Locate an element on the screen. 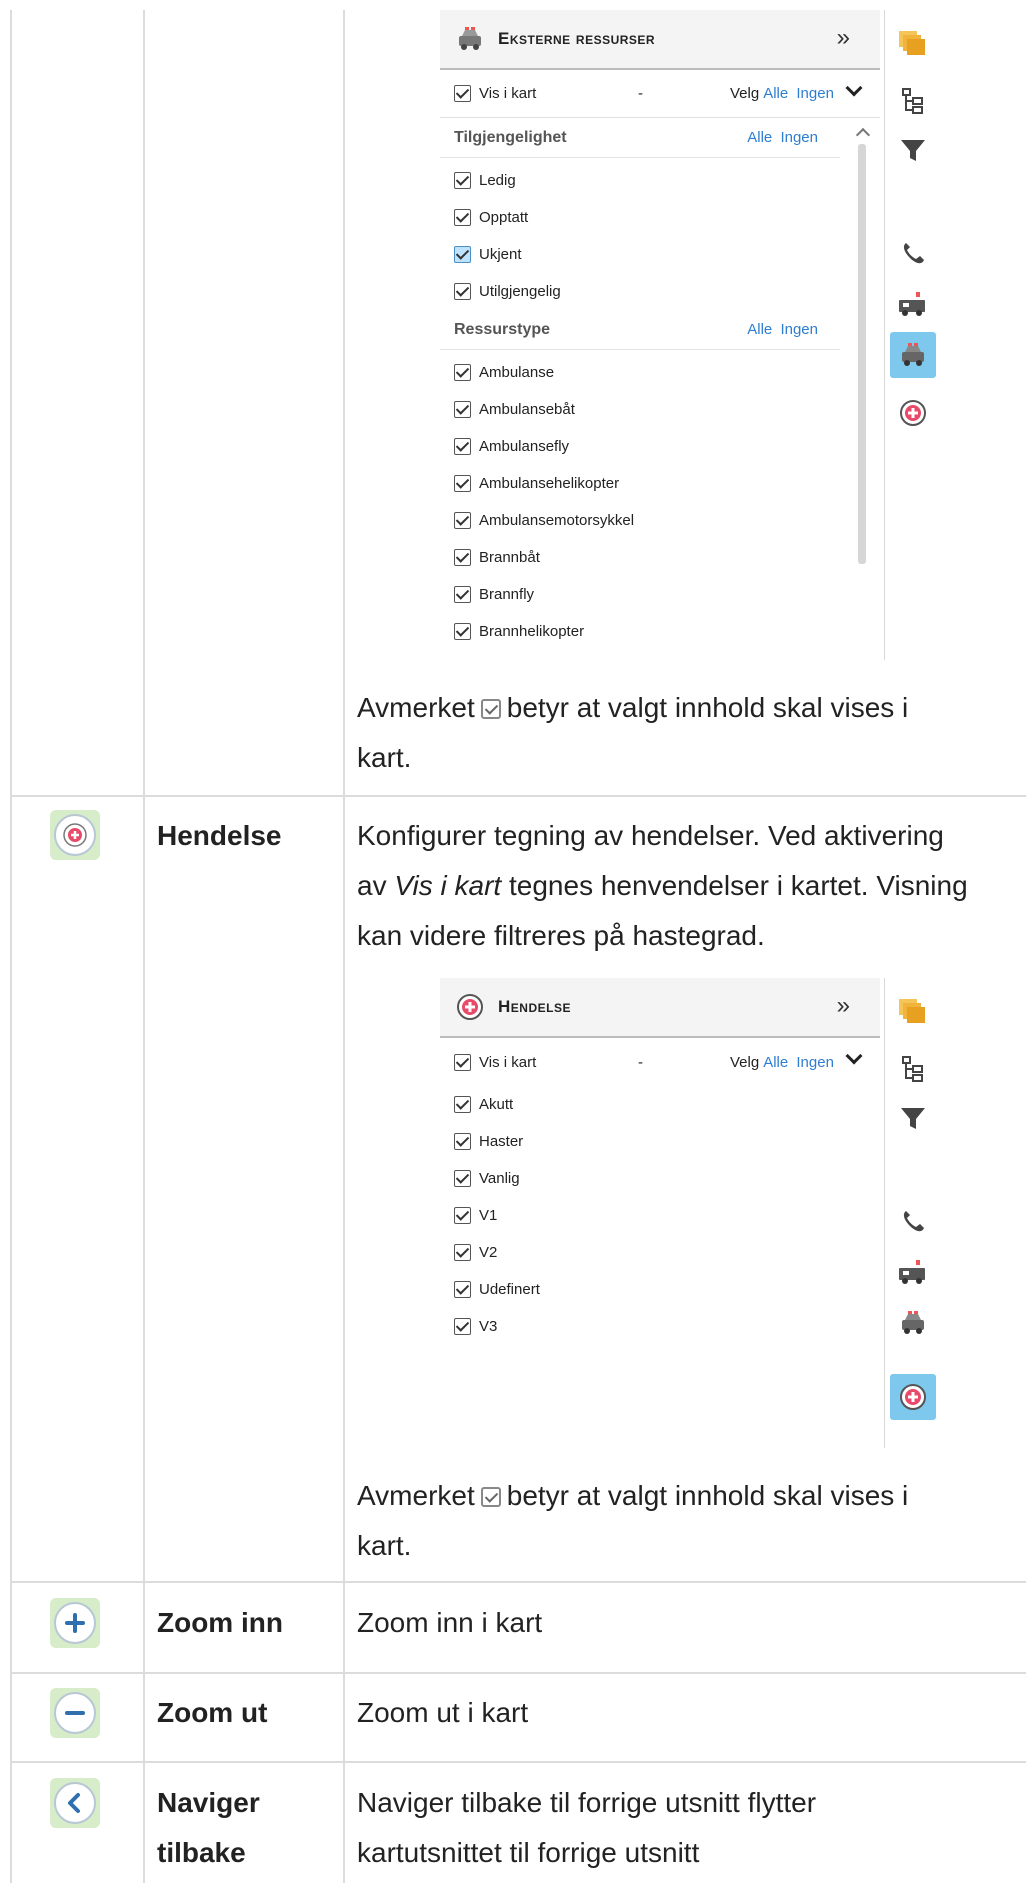  item-label: V3 is located at coordinates (488, 1326).